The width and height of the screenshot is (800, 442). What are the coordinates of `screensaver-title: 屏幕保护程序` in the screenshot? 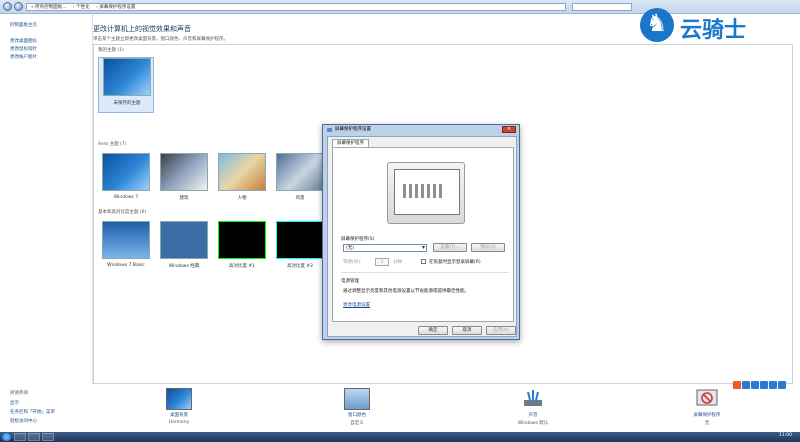 It's located at (707, 415).